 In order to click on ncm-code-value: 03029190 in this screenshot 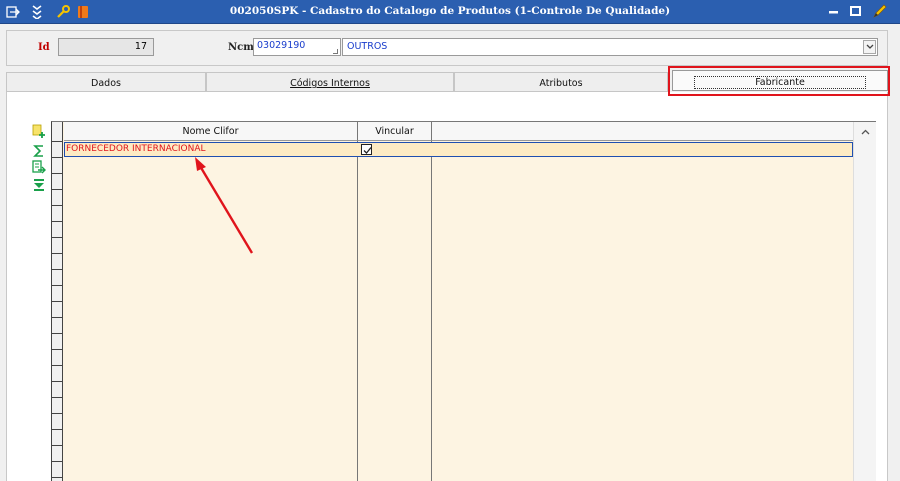, I will do `click(281, 45)`.